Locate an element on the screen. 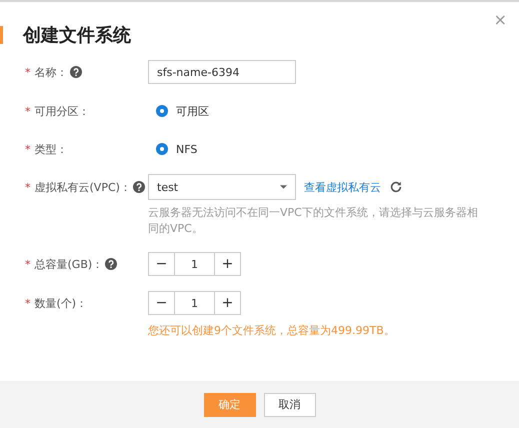  hint-text: 云服务器无法访问不在同一VPC下的文件系统，请选择与云服务器相同的VPC。 is located at coordinates (313, 221).